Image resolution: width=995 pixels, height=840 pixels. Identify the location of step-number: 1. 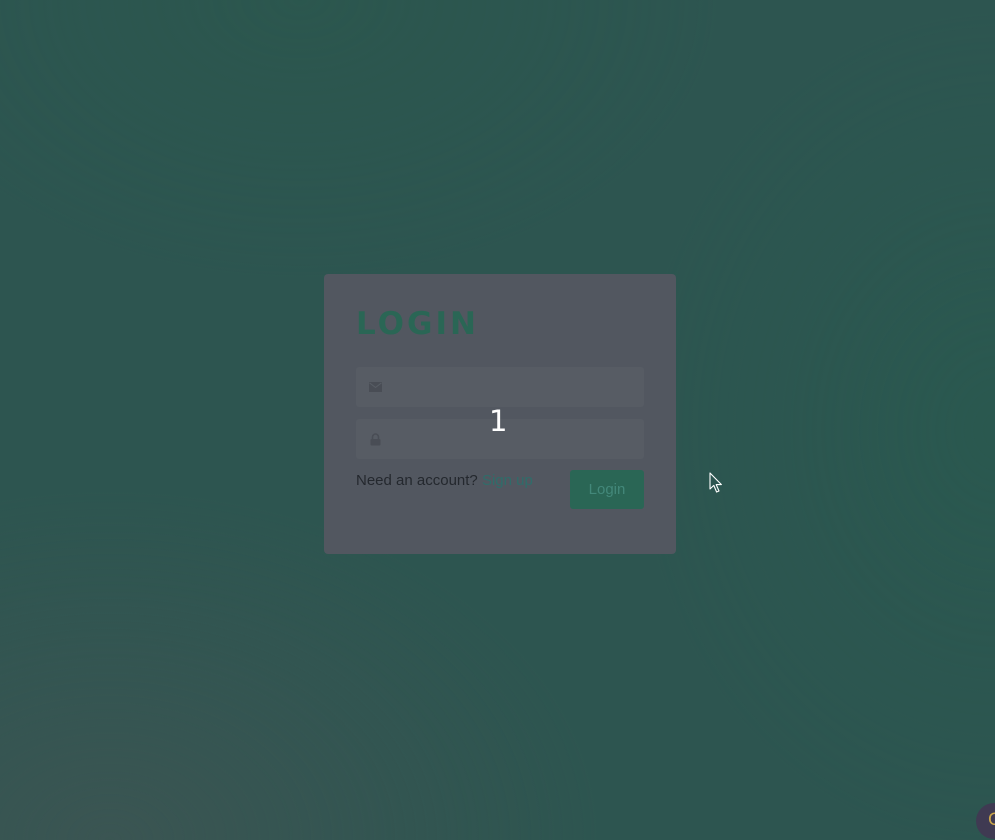
(498, 421).